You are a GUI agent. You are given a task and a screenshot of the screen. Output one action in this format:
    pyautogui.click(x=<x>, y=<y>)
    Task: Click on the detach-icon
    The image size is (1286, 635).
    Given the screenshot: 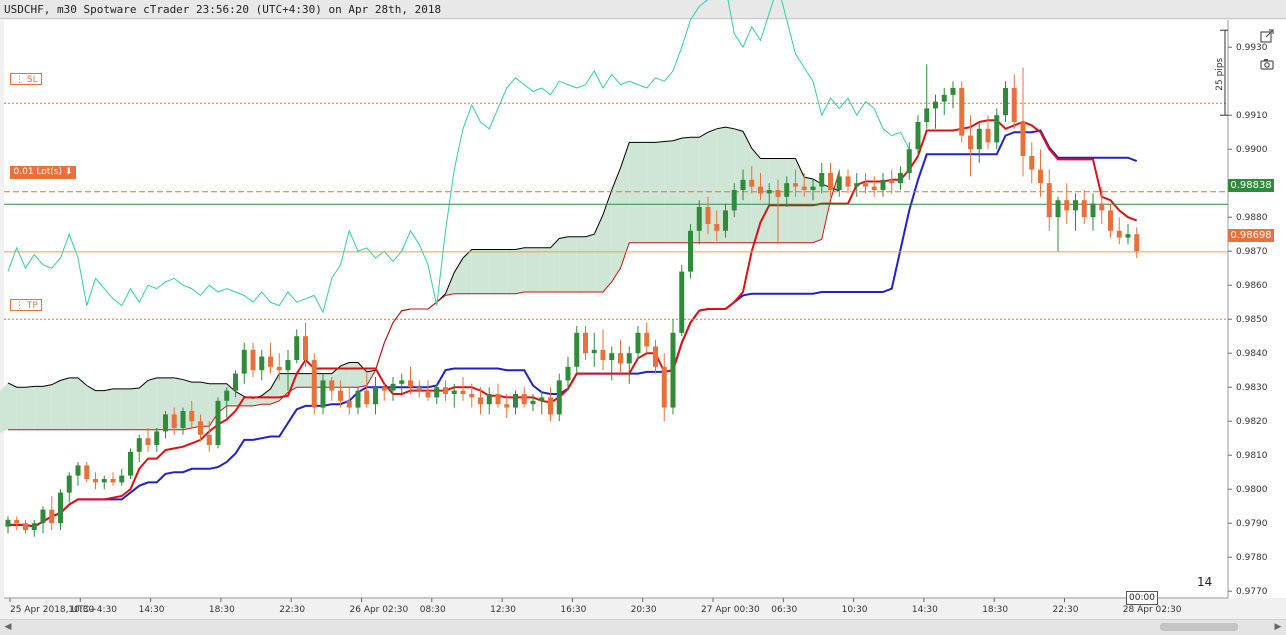 What is the action you would take?
    pyautogui.click(x=1267, y=38)
    